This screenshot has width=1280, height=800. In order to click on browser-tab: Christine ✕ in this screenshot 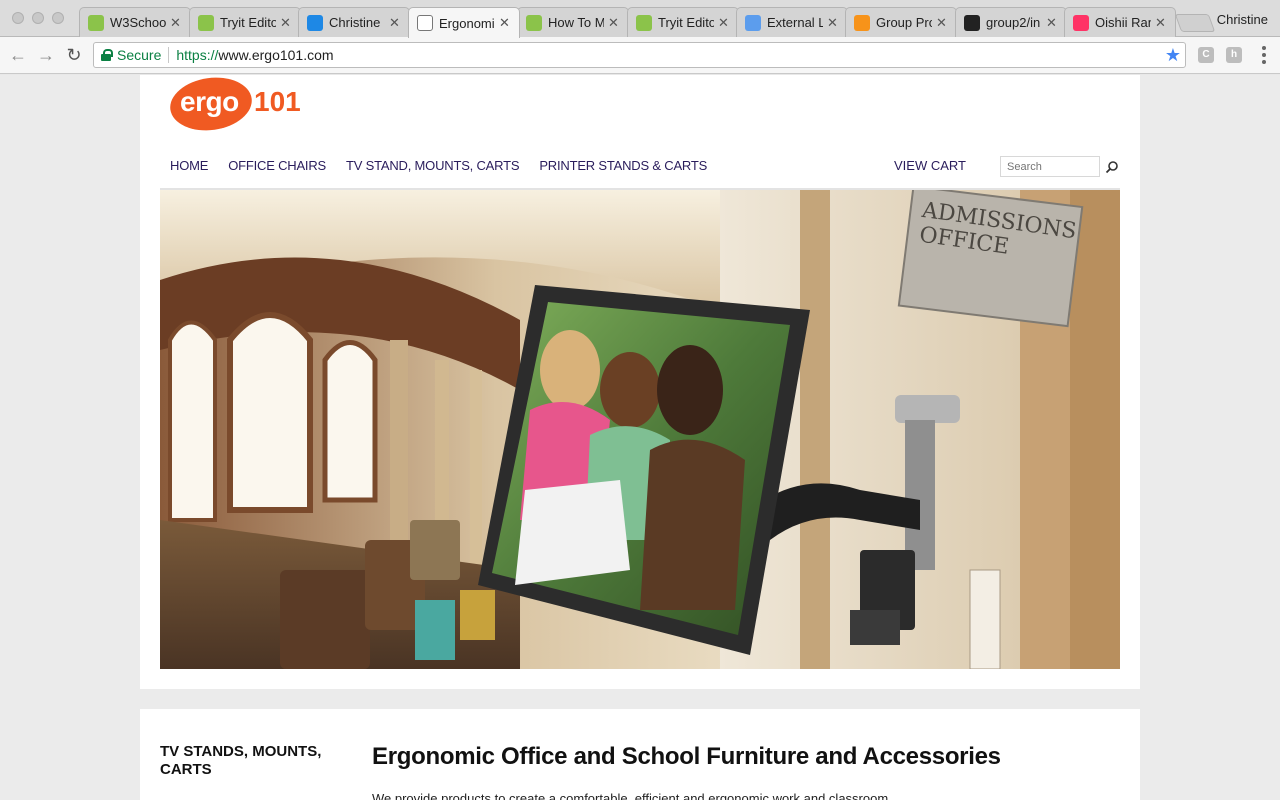, I will do `click(354, 22)`.